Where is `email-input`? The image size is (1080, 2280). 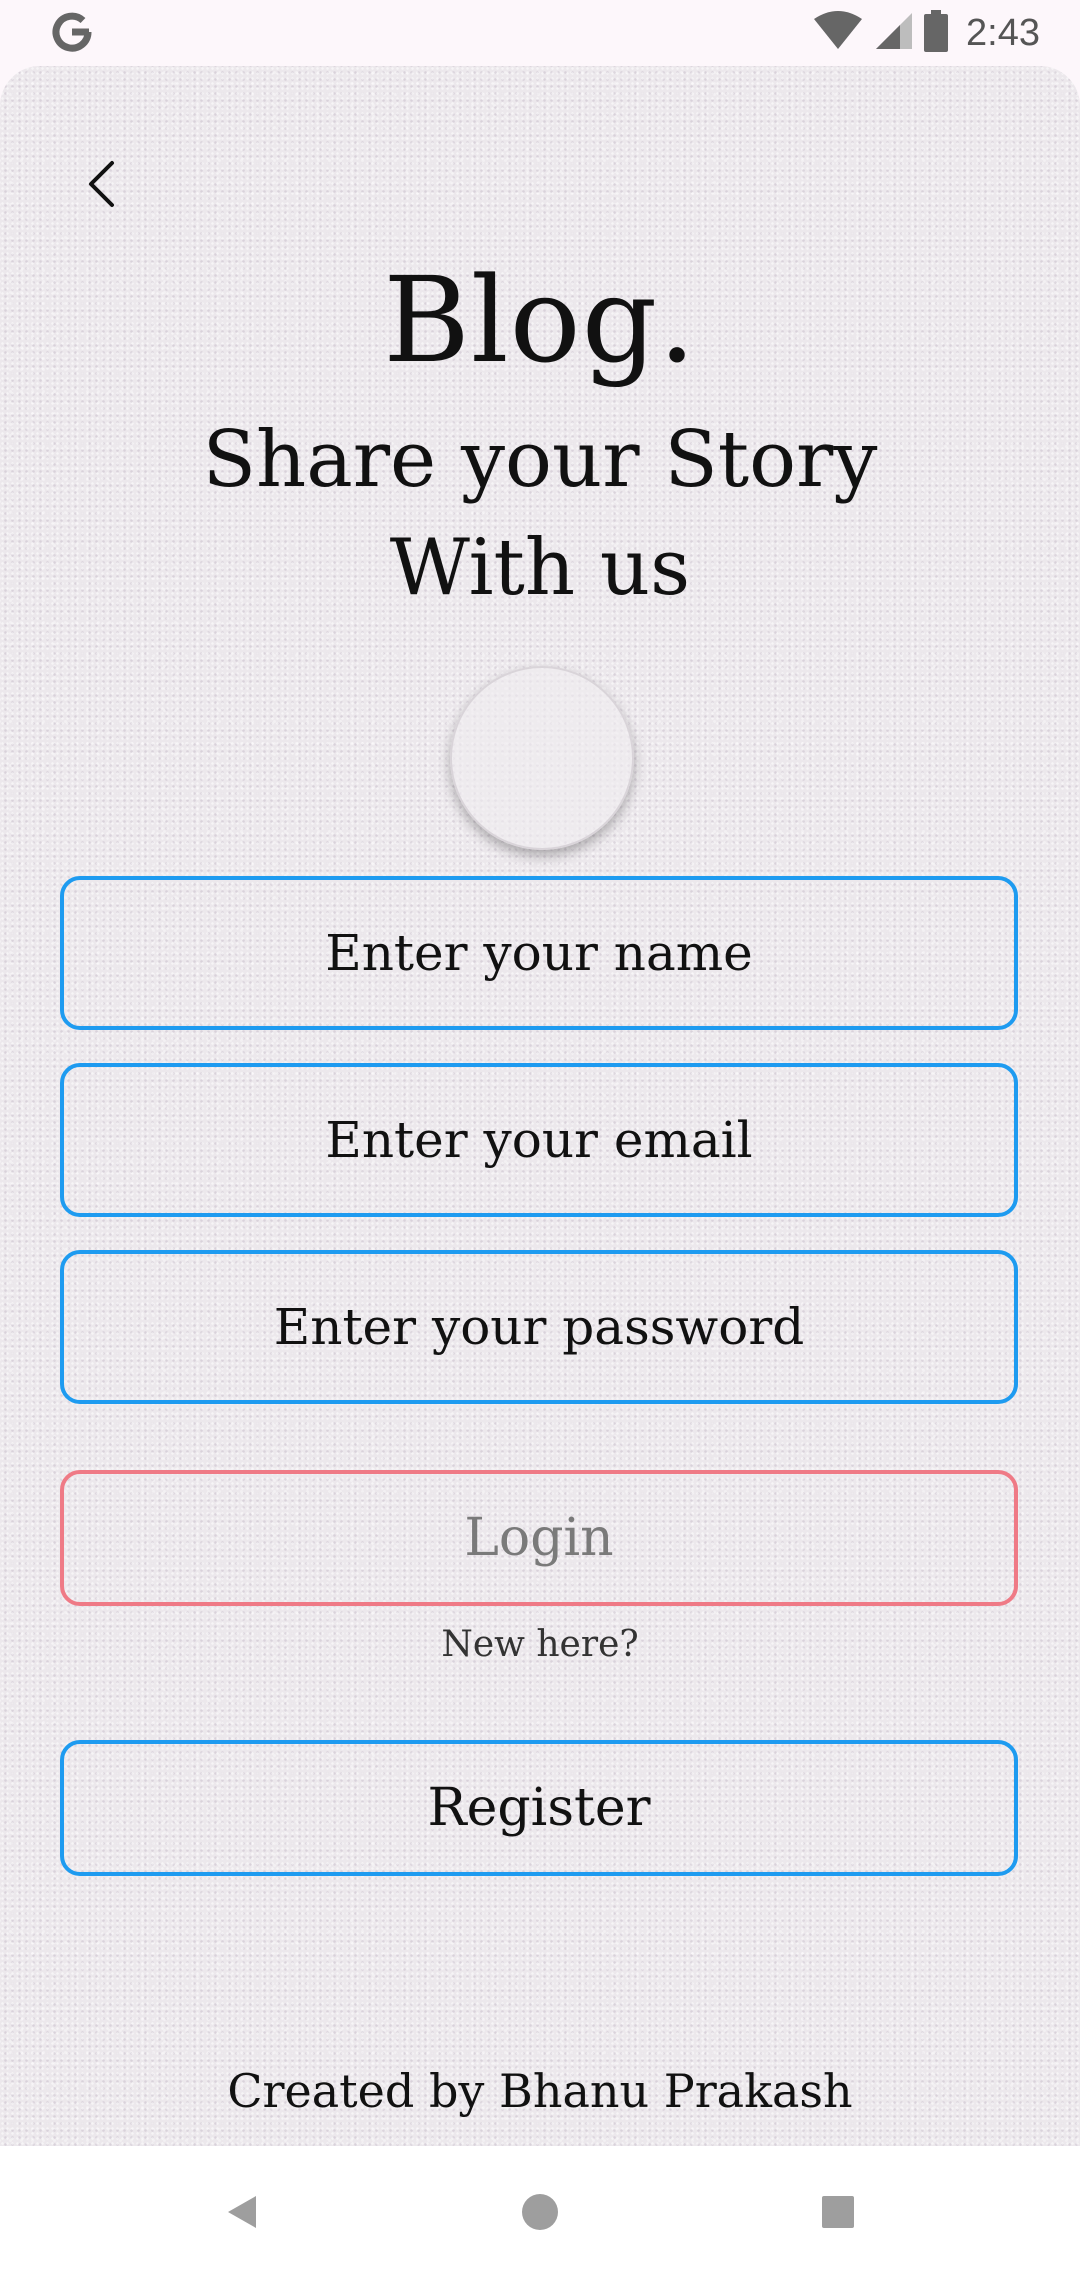 email-input is located at coordinates (539, 1140).